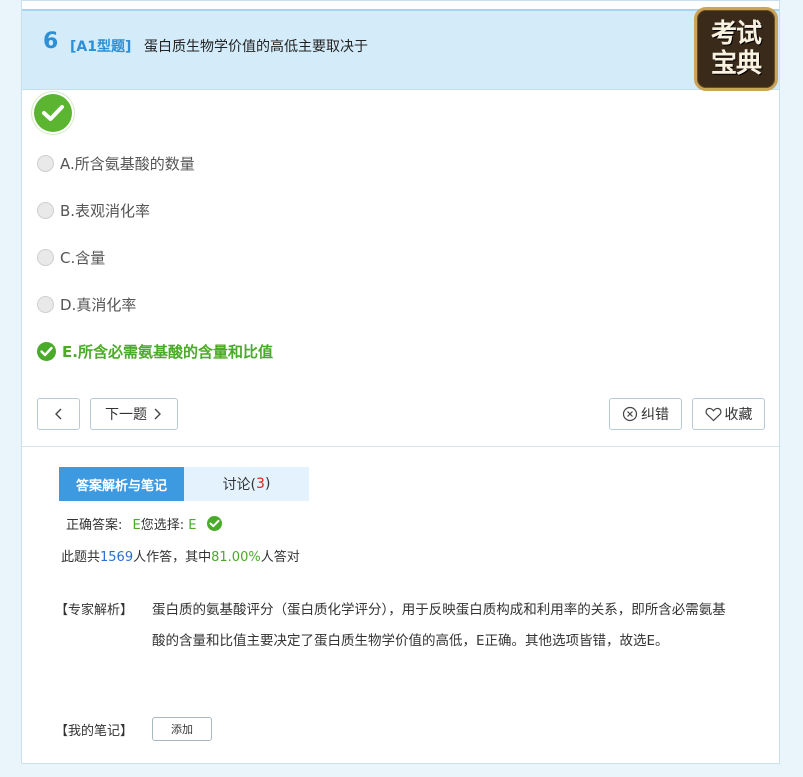 This screenshot has height=777, width=803. I want to click on option-label: C.含量, so click(83, 257).